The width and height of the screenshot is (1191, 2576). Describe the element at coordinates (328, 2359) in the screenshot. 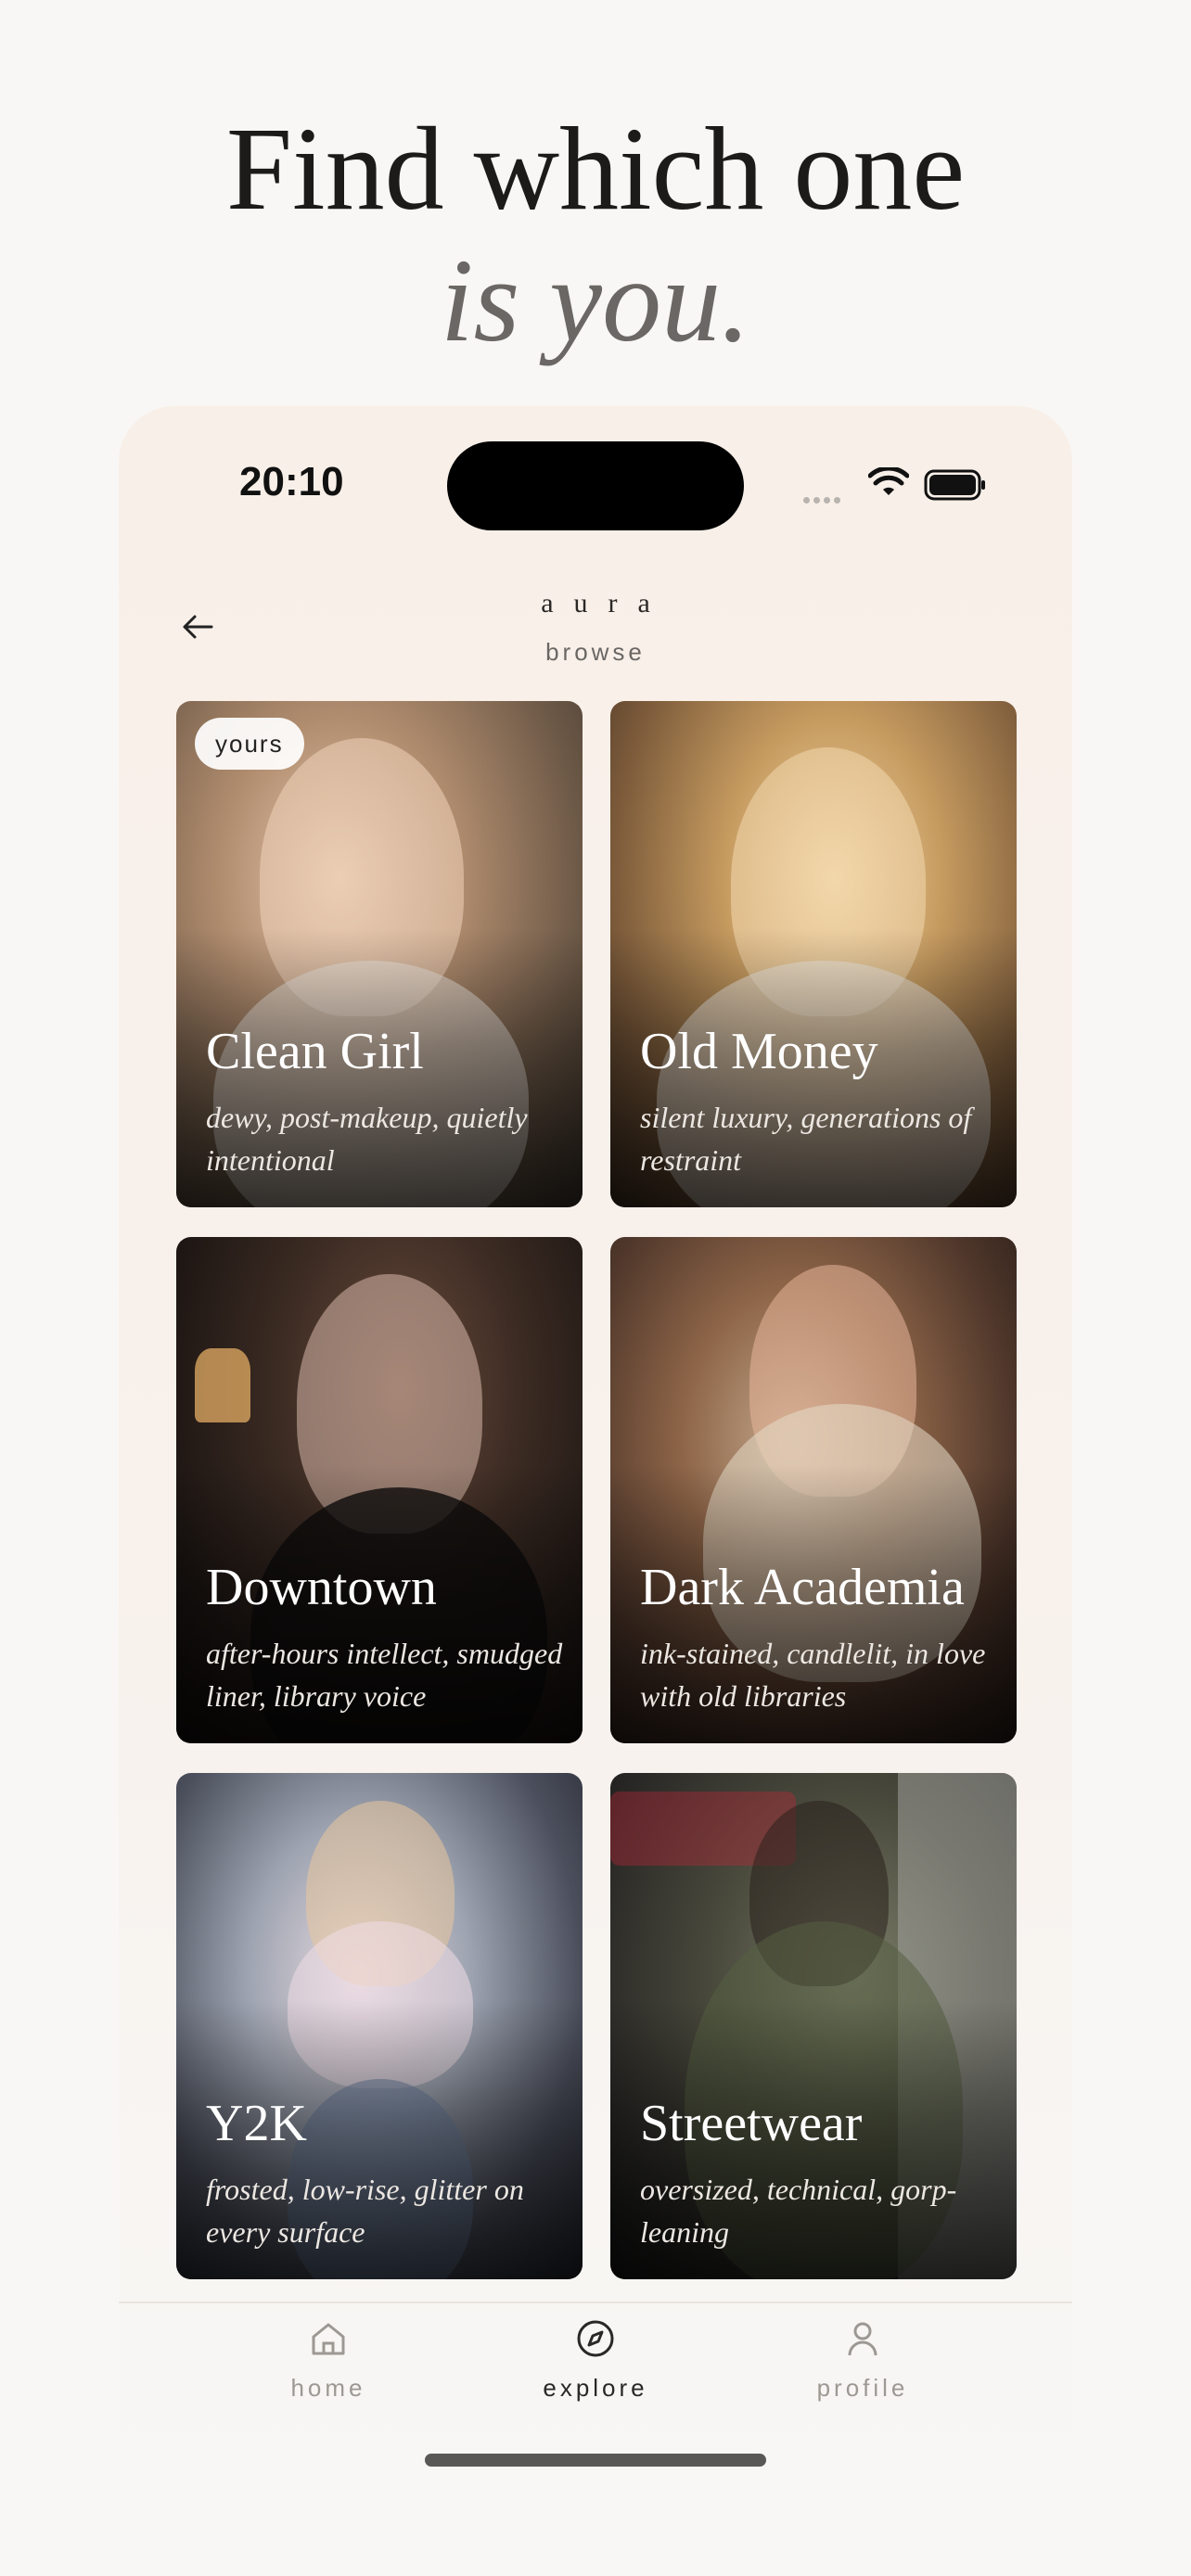

I see `tab-home: home` at that location.